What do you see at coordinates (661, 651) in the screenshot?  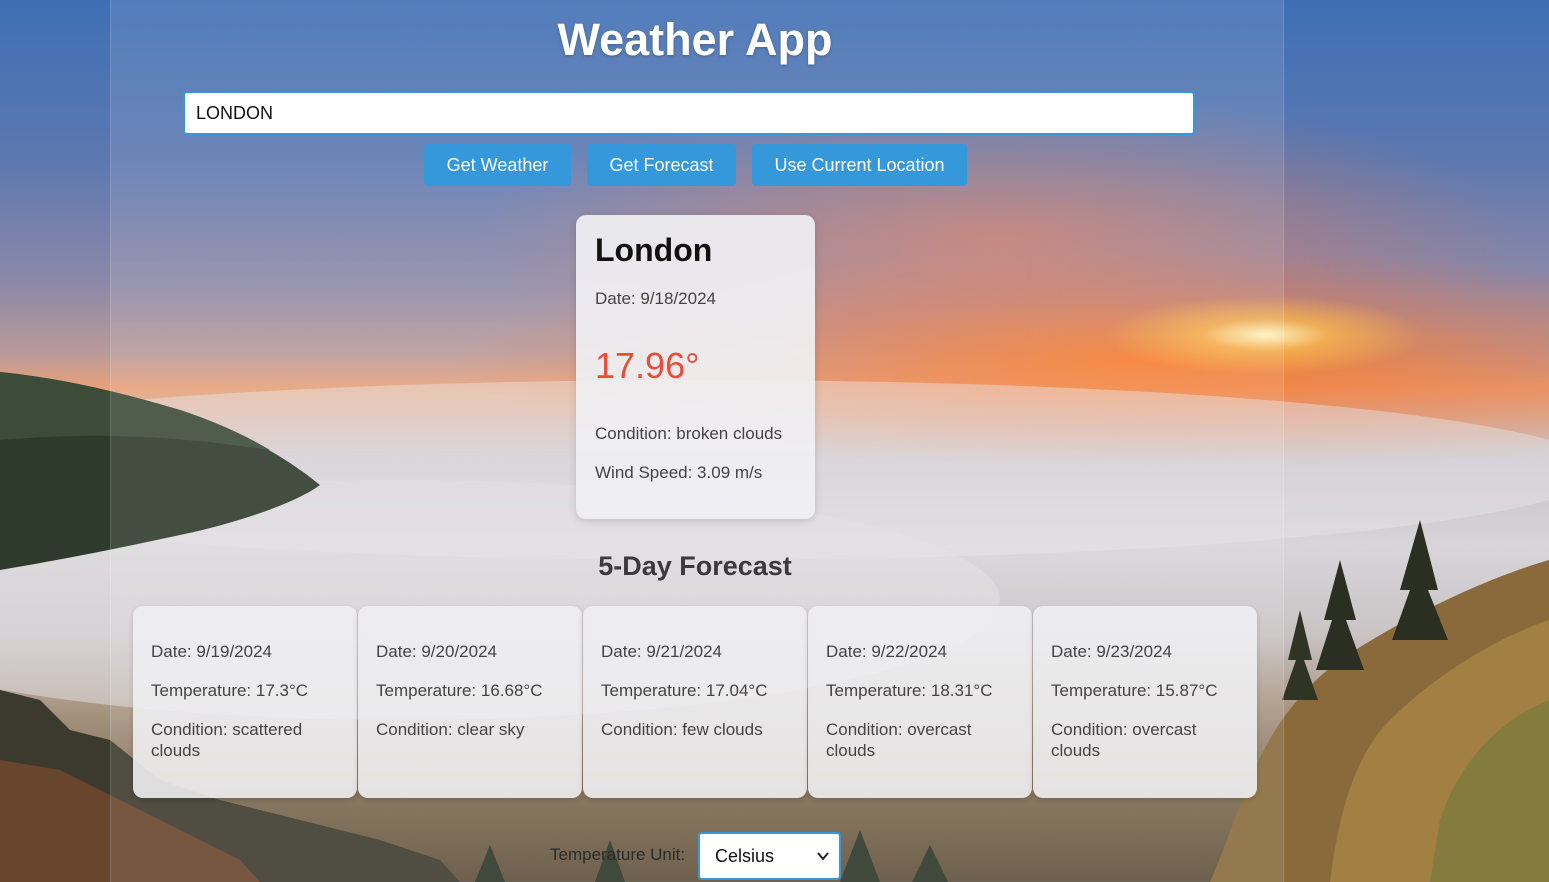 I see `forecast-date: Date: 9/21/2024` at bounding box center [661, 651].